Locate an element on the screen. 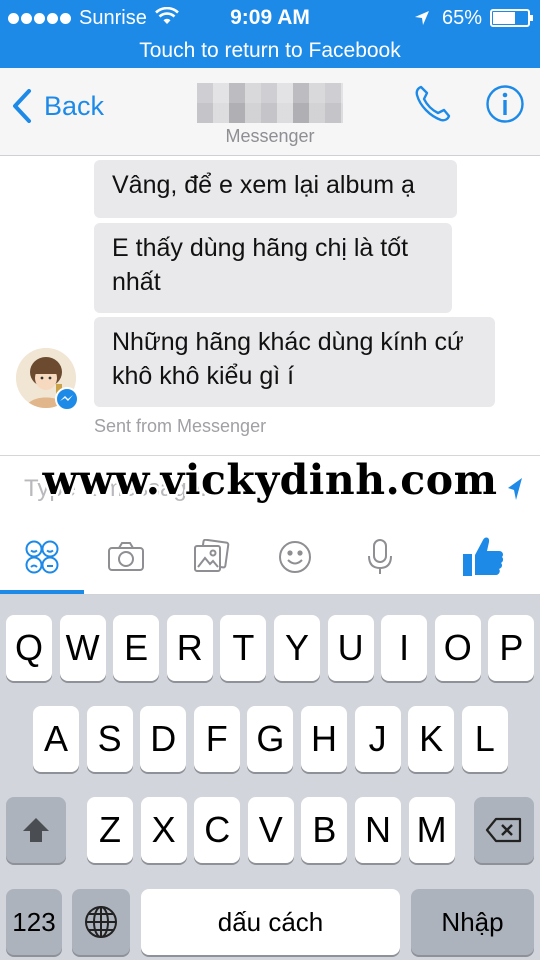 The height and width of the screenshot is (960, 540). messenger-badge-icon is located at coordinates (67, 399).